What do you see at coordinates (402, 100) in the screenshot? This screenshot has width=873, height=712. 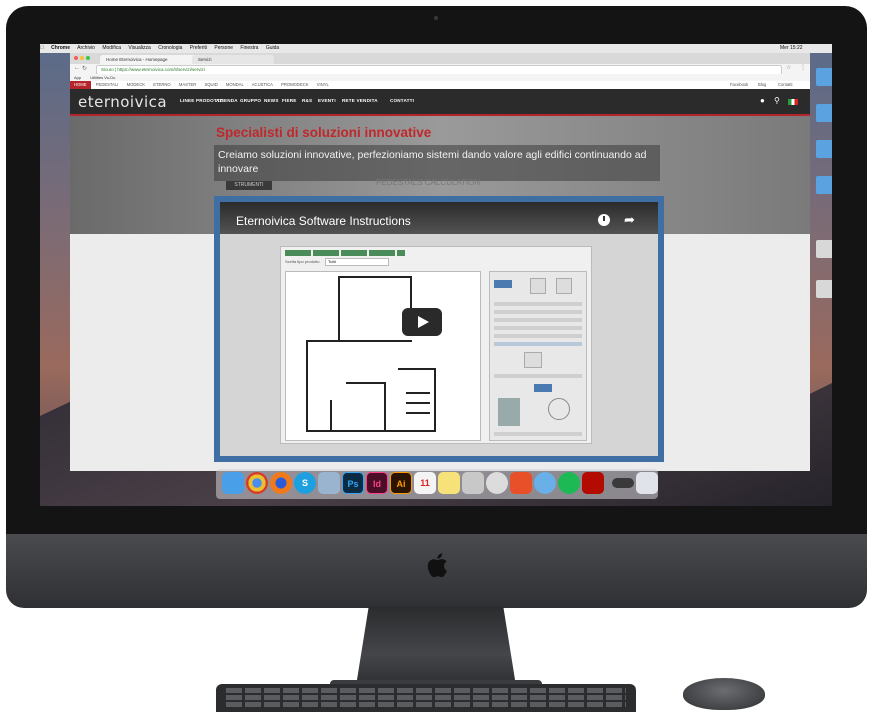 I see `nav-item: CONTATTI` at bounding box center [402, 100].